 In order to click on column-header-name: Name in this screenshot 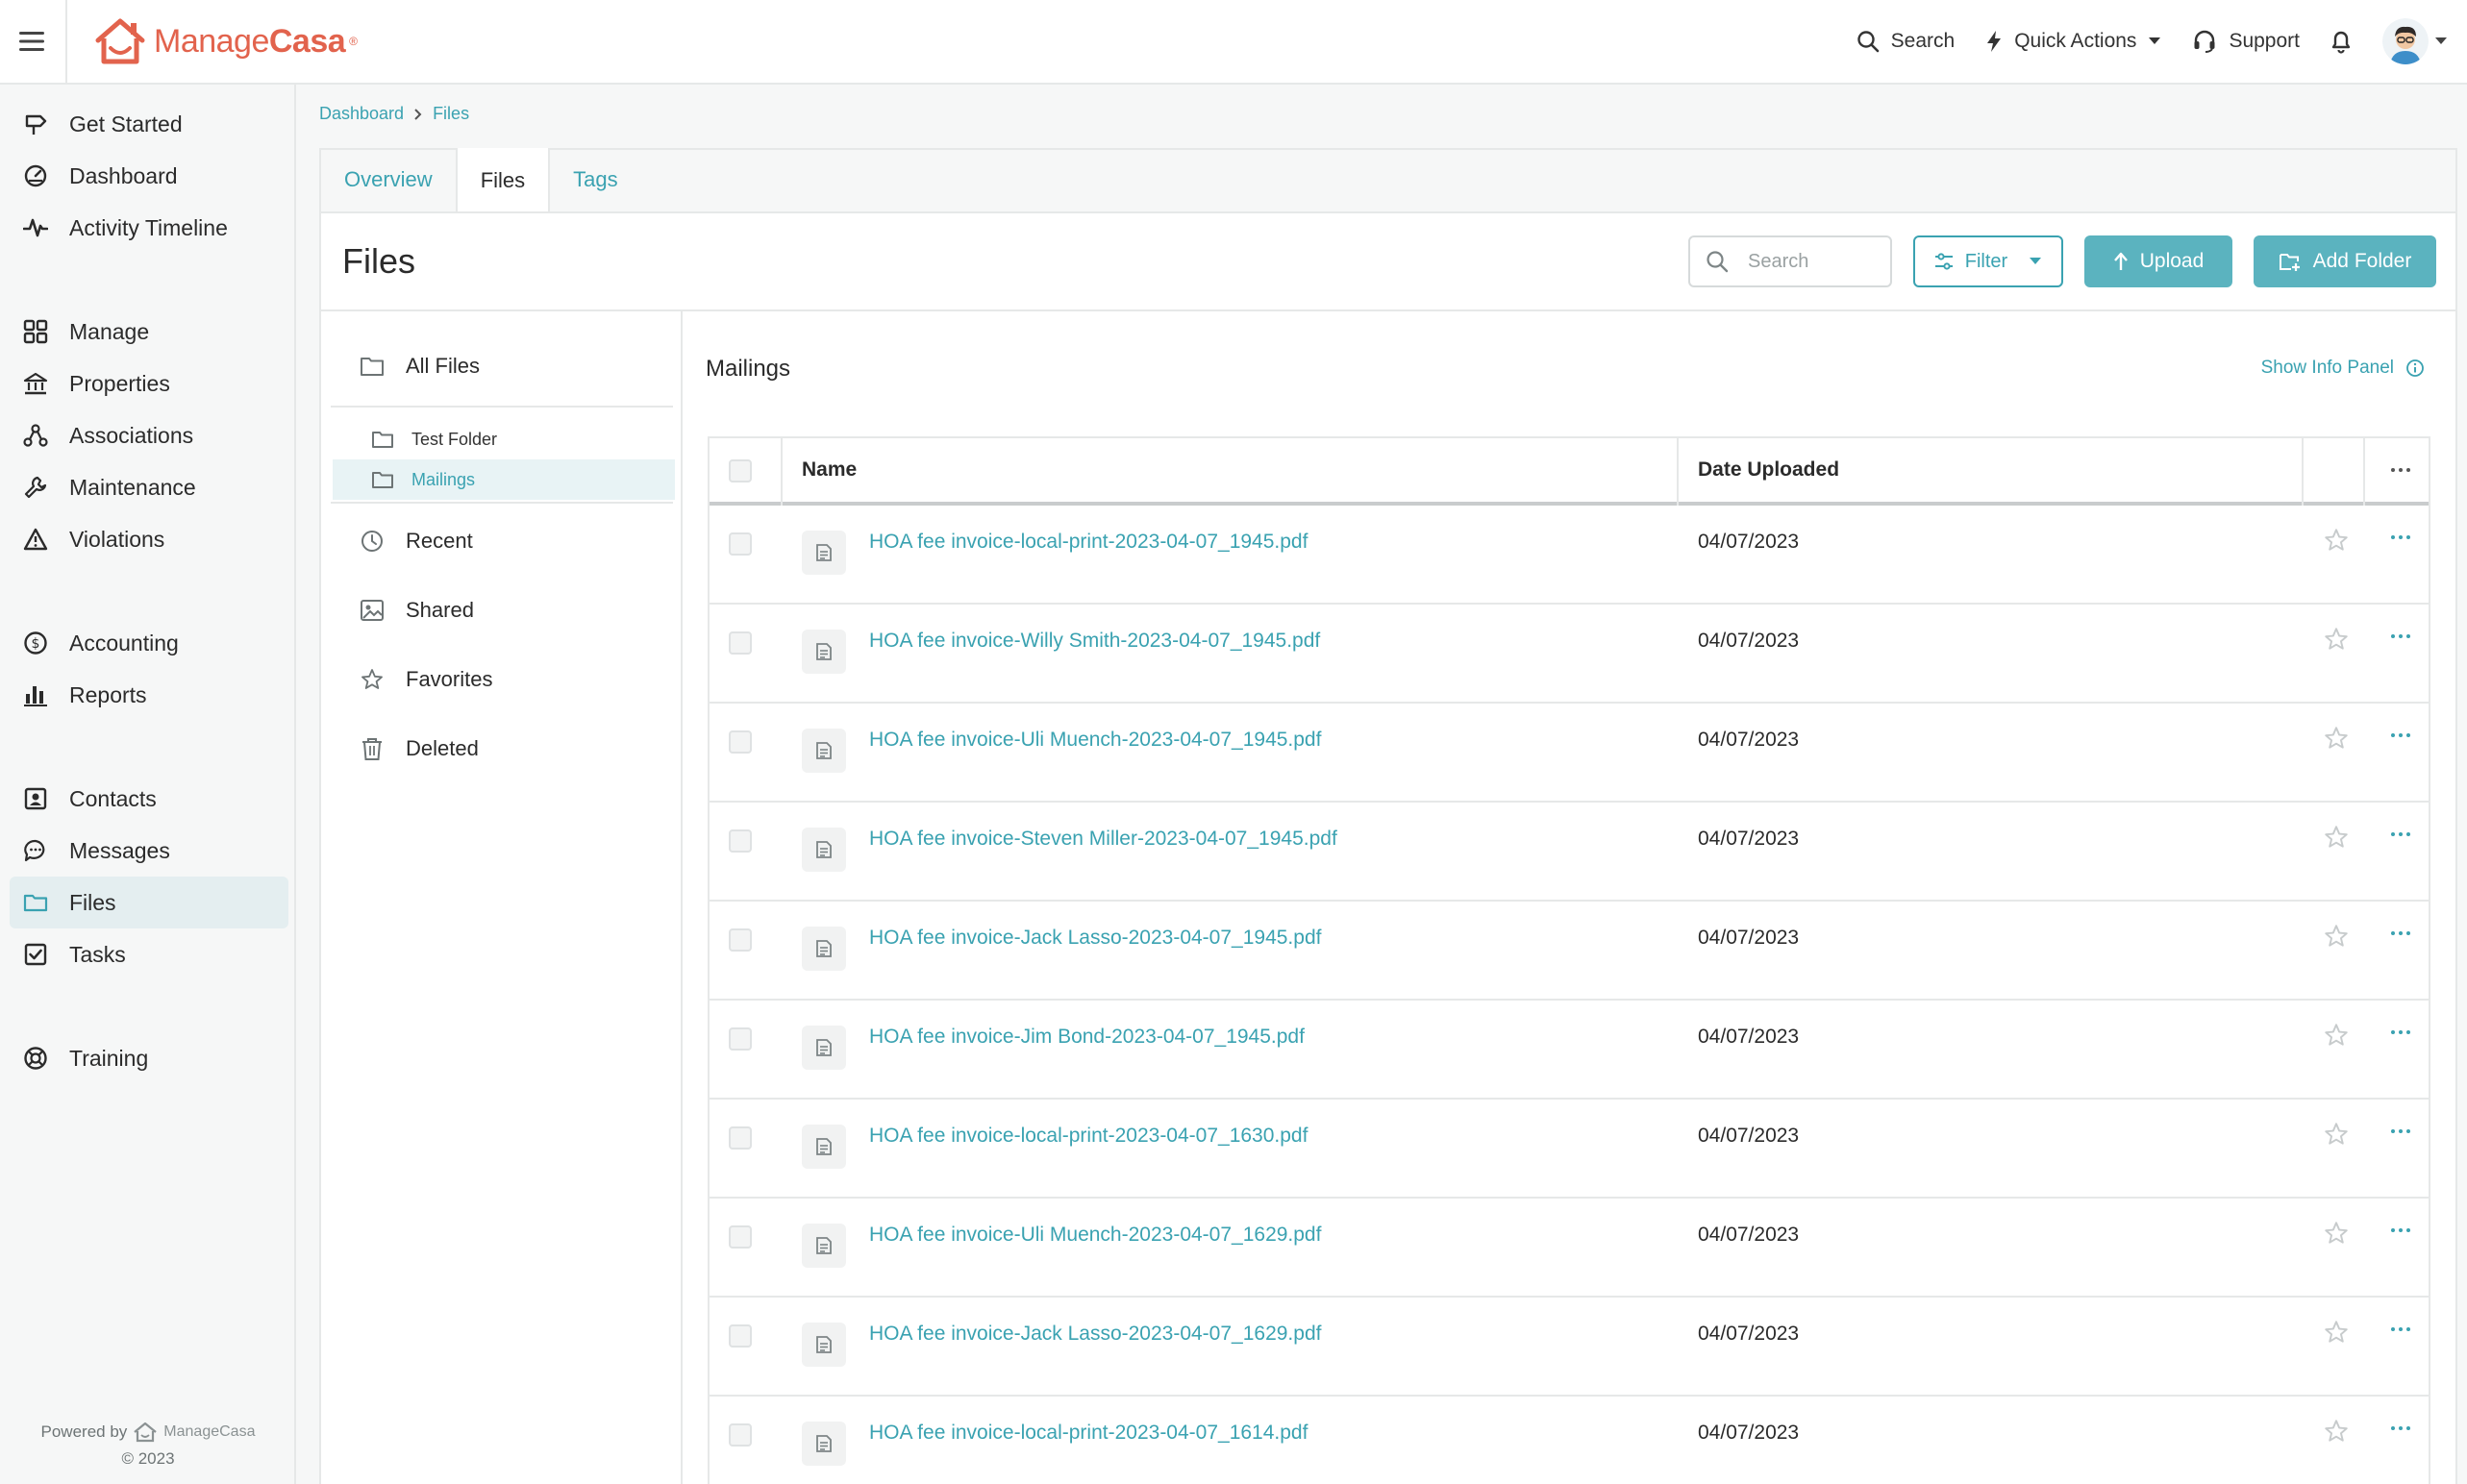, I will do `click(830, 470)`.